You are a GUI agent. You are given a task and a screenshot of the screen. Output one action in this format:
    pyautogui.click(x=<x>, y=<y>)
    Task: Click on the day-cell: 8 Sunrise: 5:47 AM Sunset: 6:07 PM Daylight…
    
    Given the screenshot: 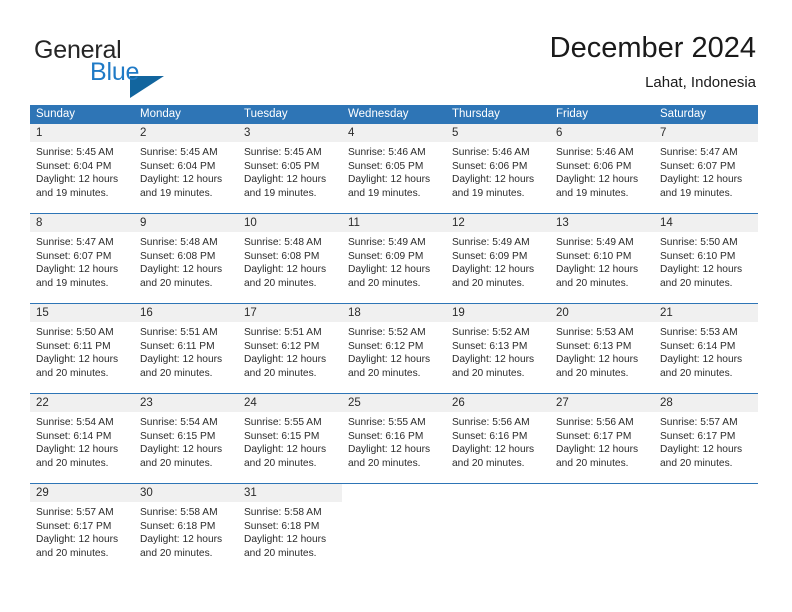 What is the action you would take?
    pyautogui.click(x=82, y=258)
    